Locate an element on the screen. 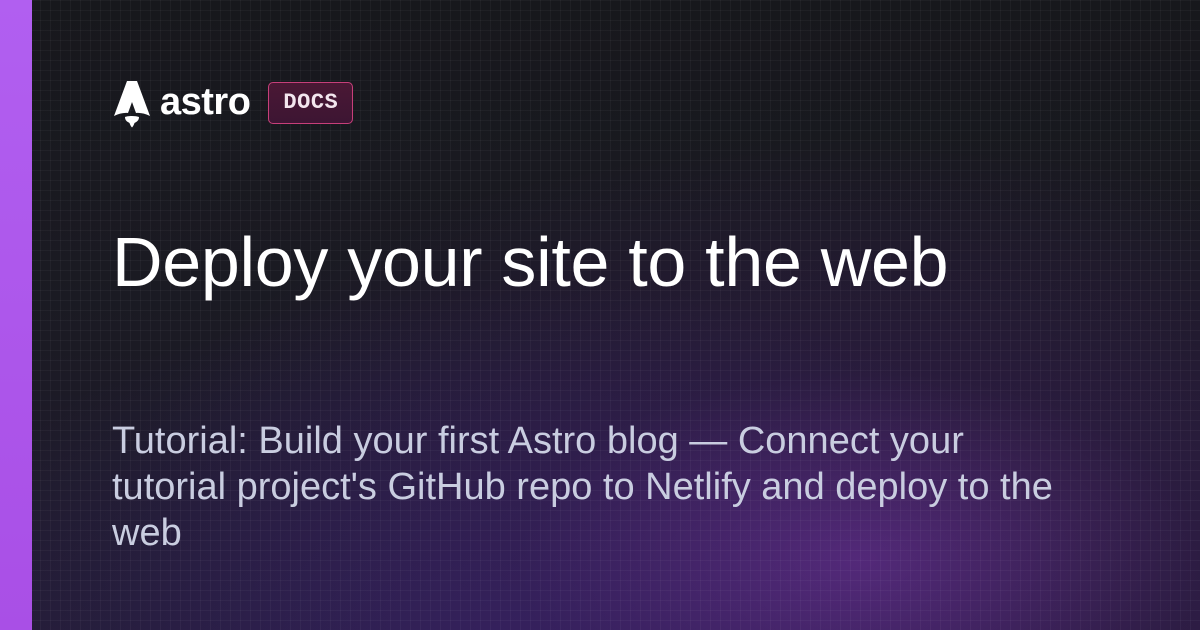 The width and height of the screenshot is (1200, 630). brand-header: astro DOCS is located at coordinates (233, 104).